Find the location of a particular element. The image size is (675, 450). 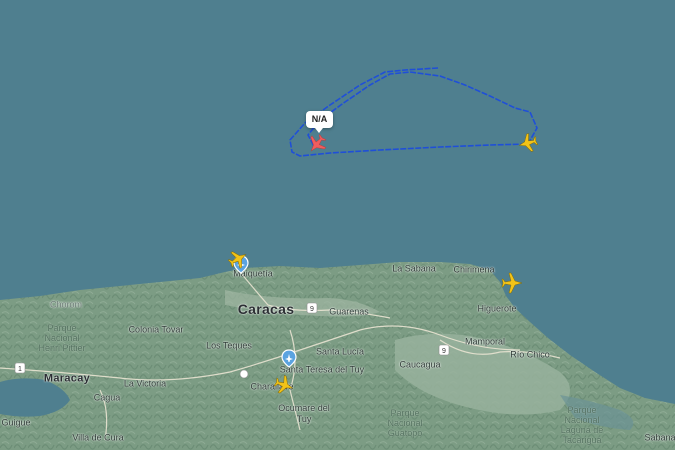

aircraft-icon-charallave is located at coordinates (283, 384).